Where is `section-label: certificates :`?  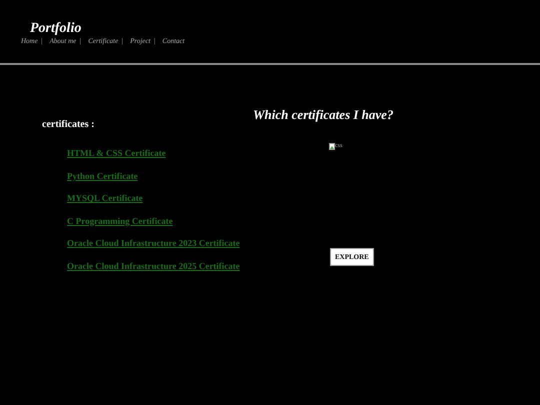 section-label: certificates : is located at coordinates (69, 125).